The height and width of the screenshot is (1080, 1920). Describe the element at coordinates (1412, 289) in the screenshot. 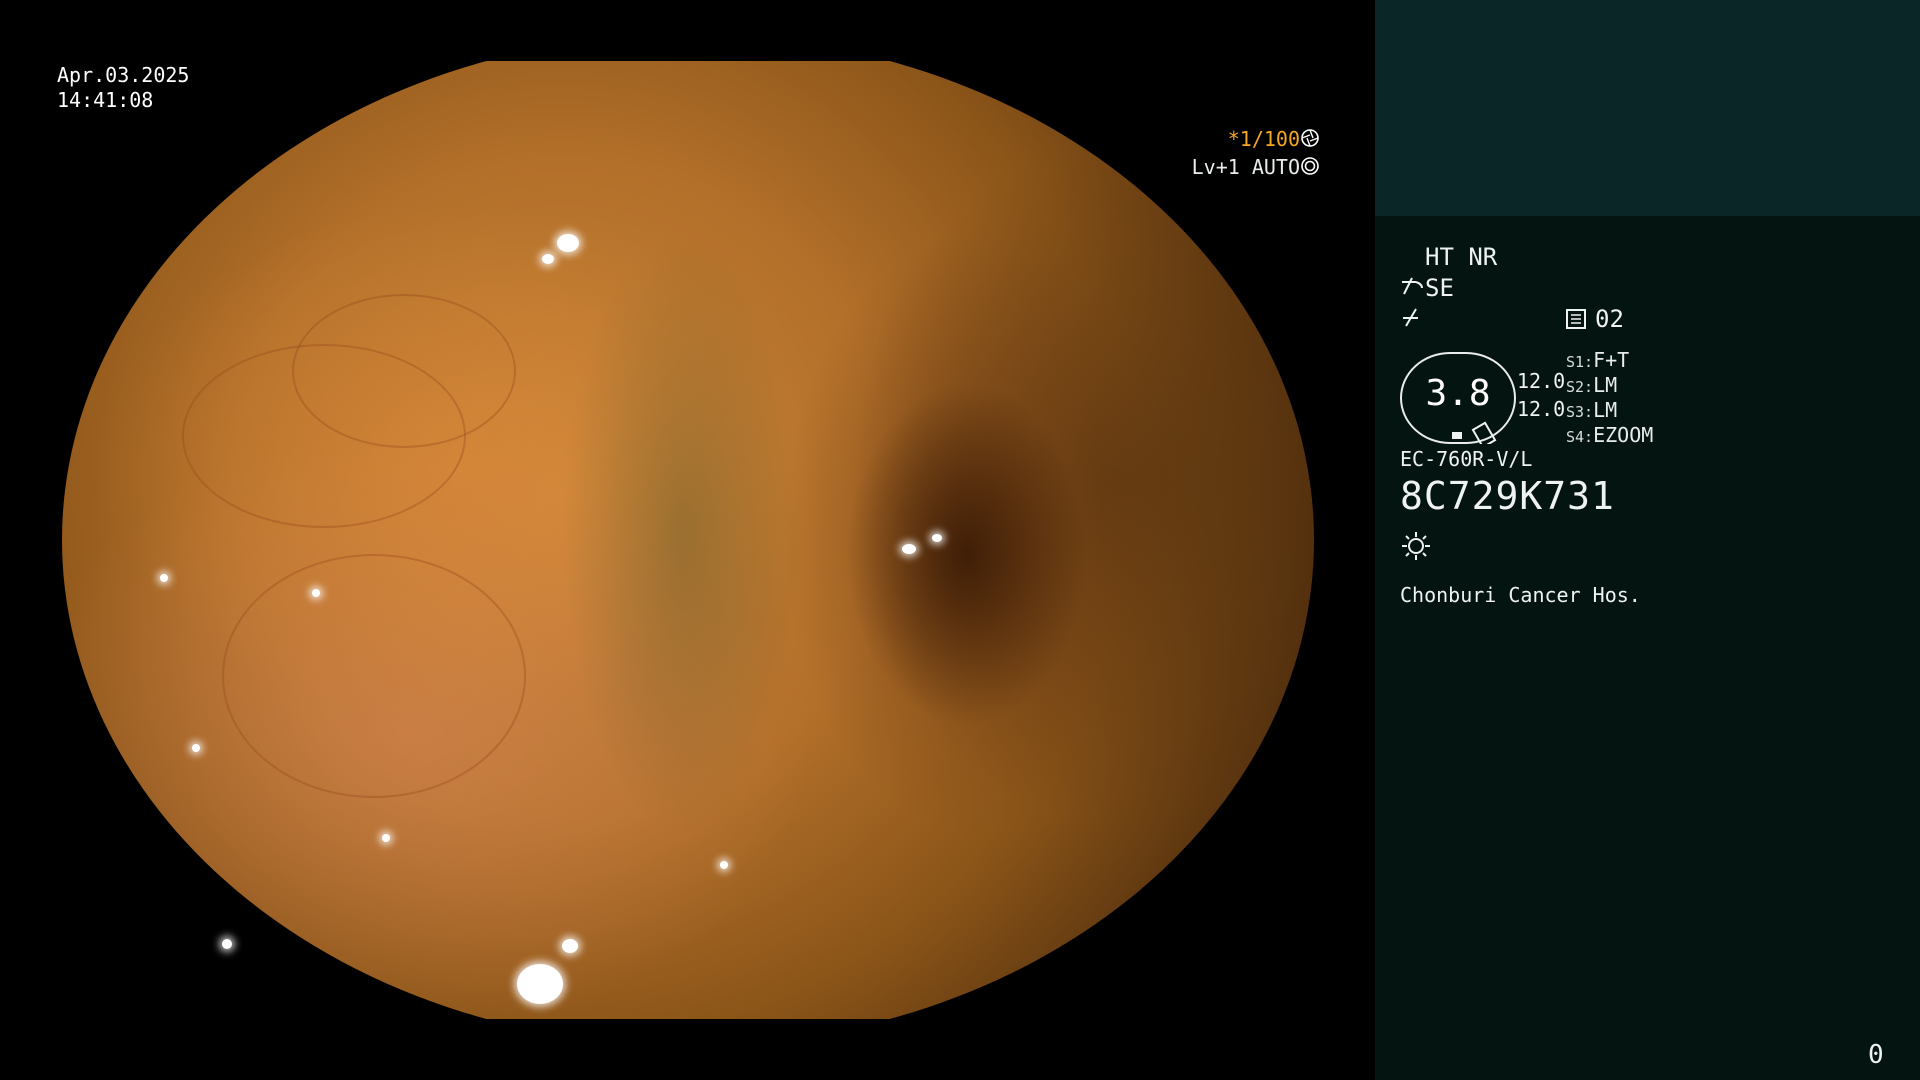

I see `structure-enhance-icon` at that location.